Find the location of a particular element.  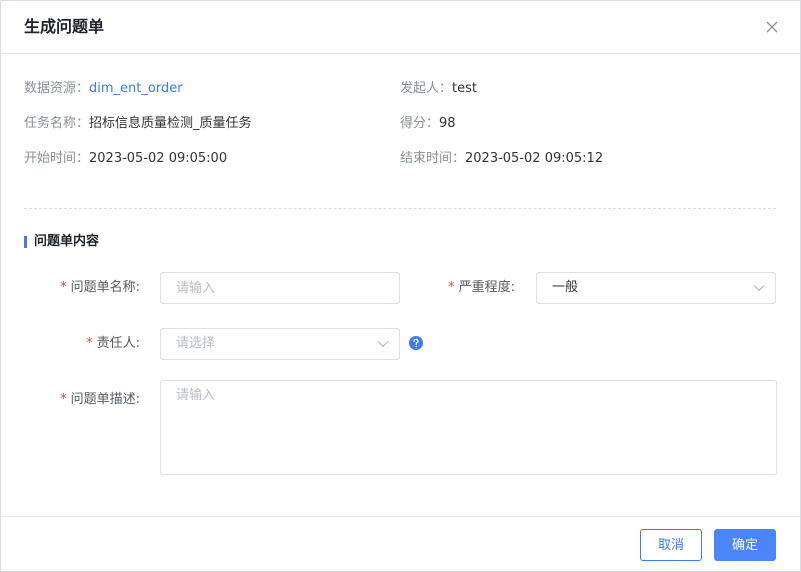

question-circle-icon is located at coordinates (416, 343).